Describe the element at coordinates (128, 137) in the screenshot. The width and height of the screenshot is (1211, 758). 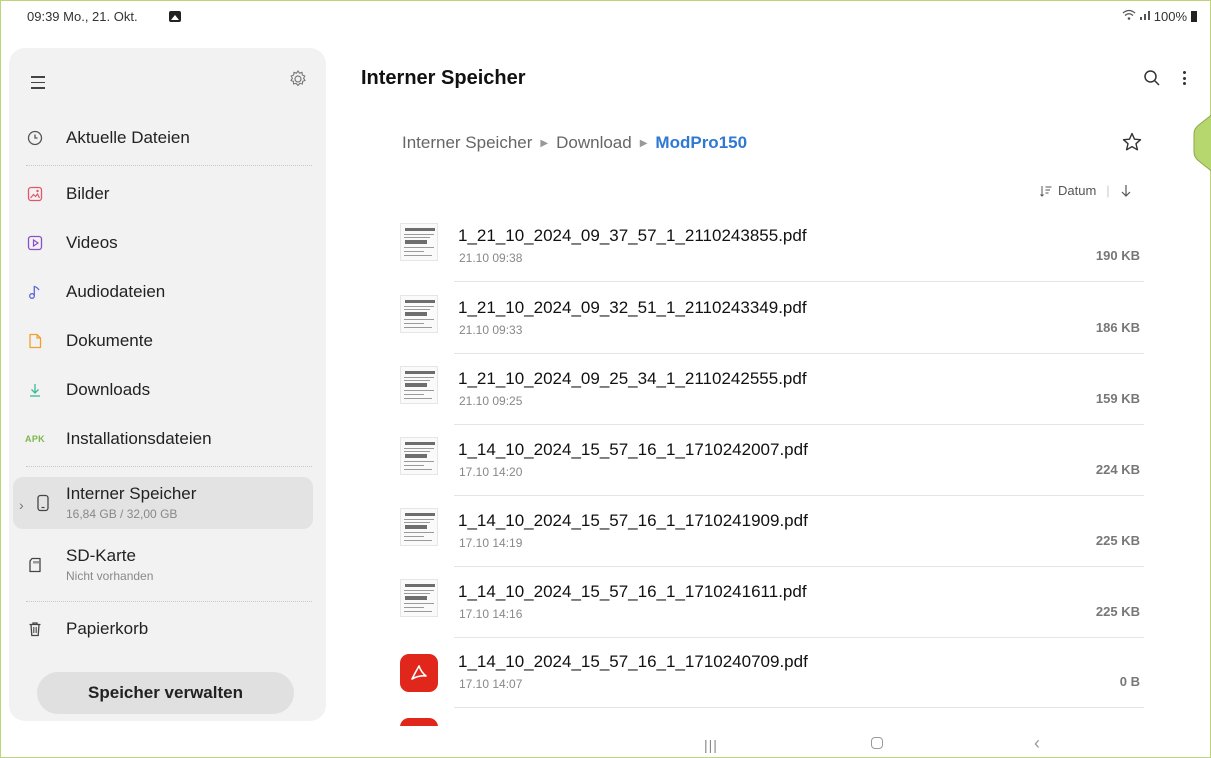
I see `sidebar-item-label: Aktuelle Dateien` at that location.